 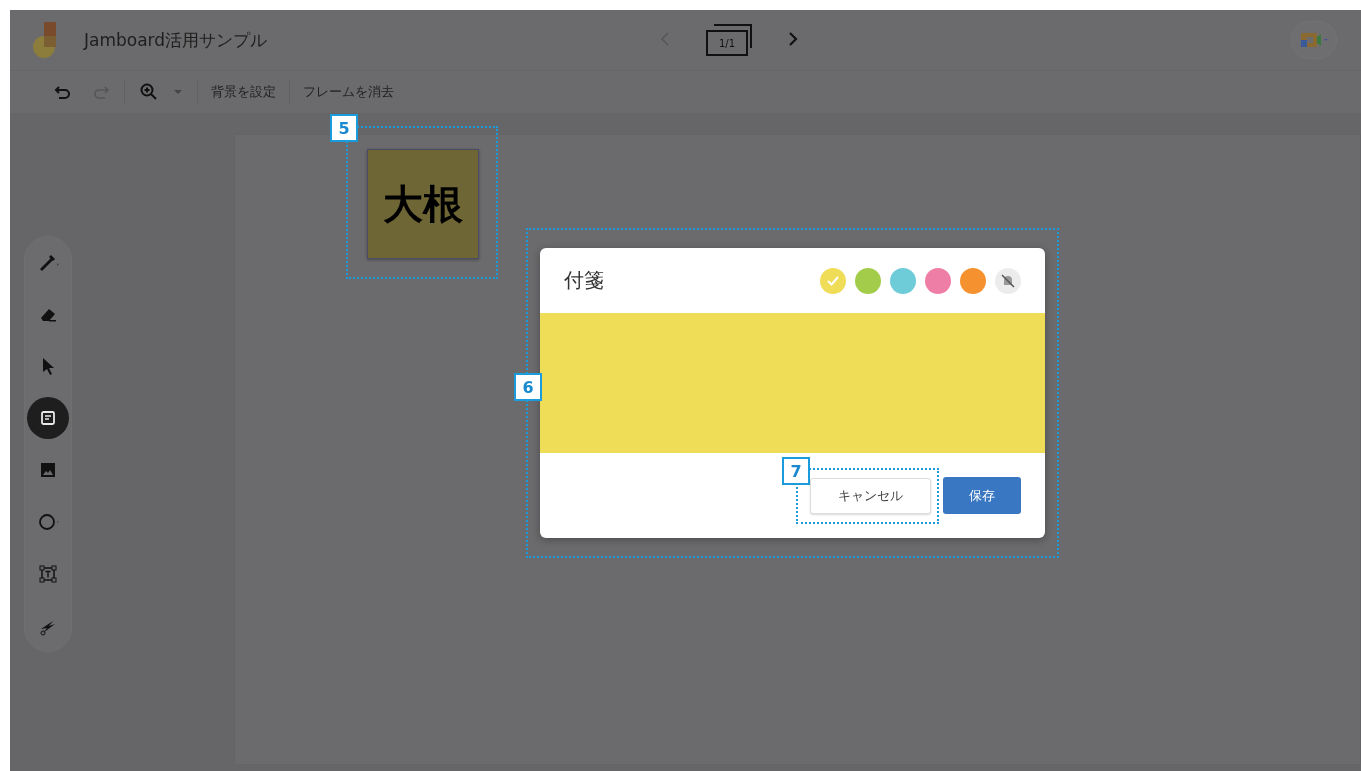 I want to click on chevron-right-icon, so click(x=793, y=39).